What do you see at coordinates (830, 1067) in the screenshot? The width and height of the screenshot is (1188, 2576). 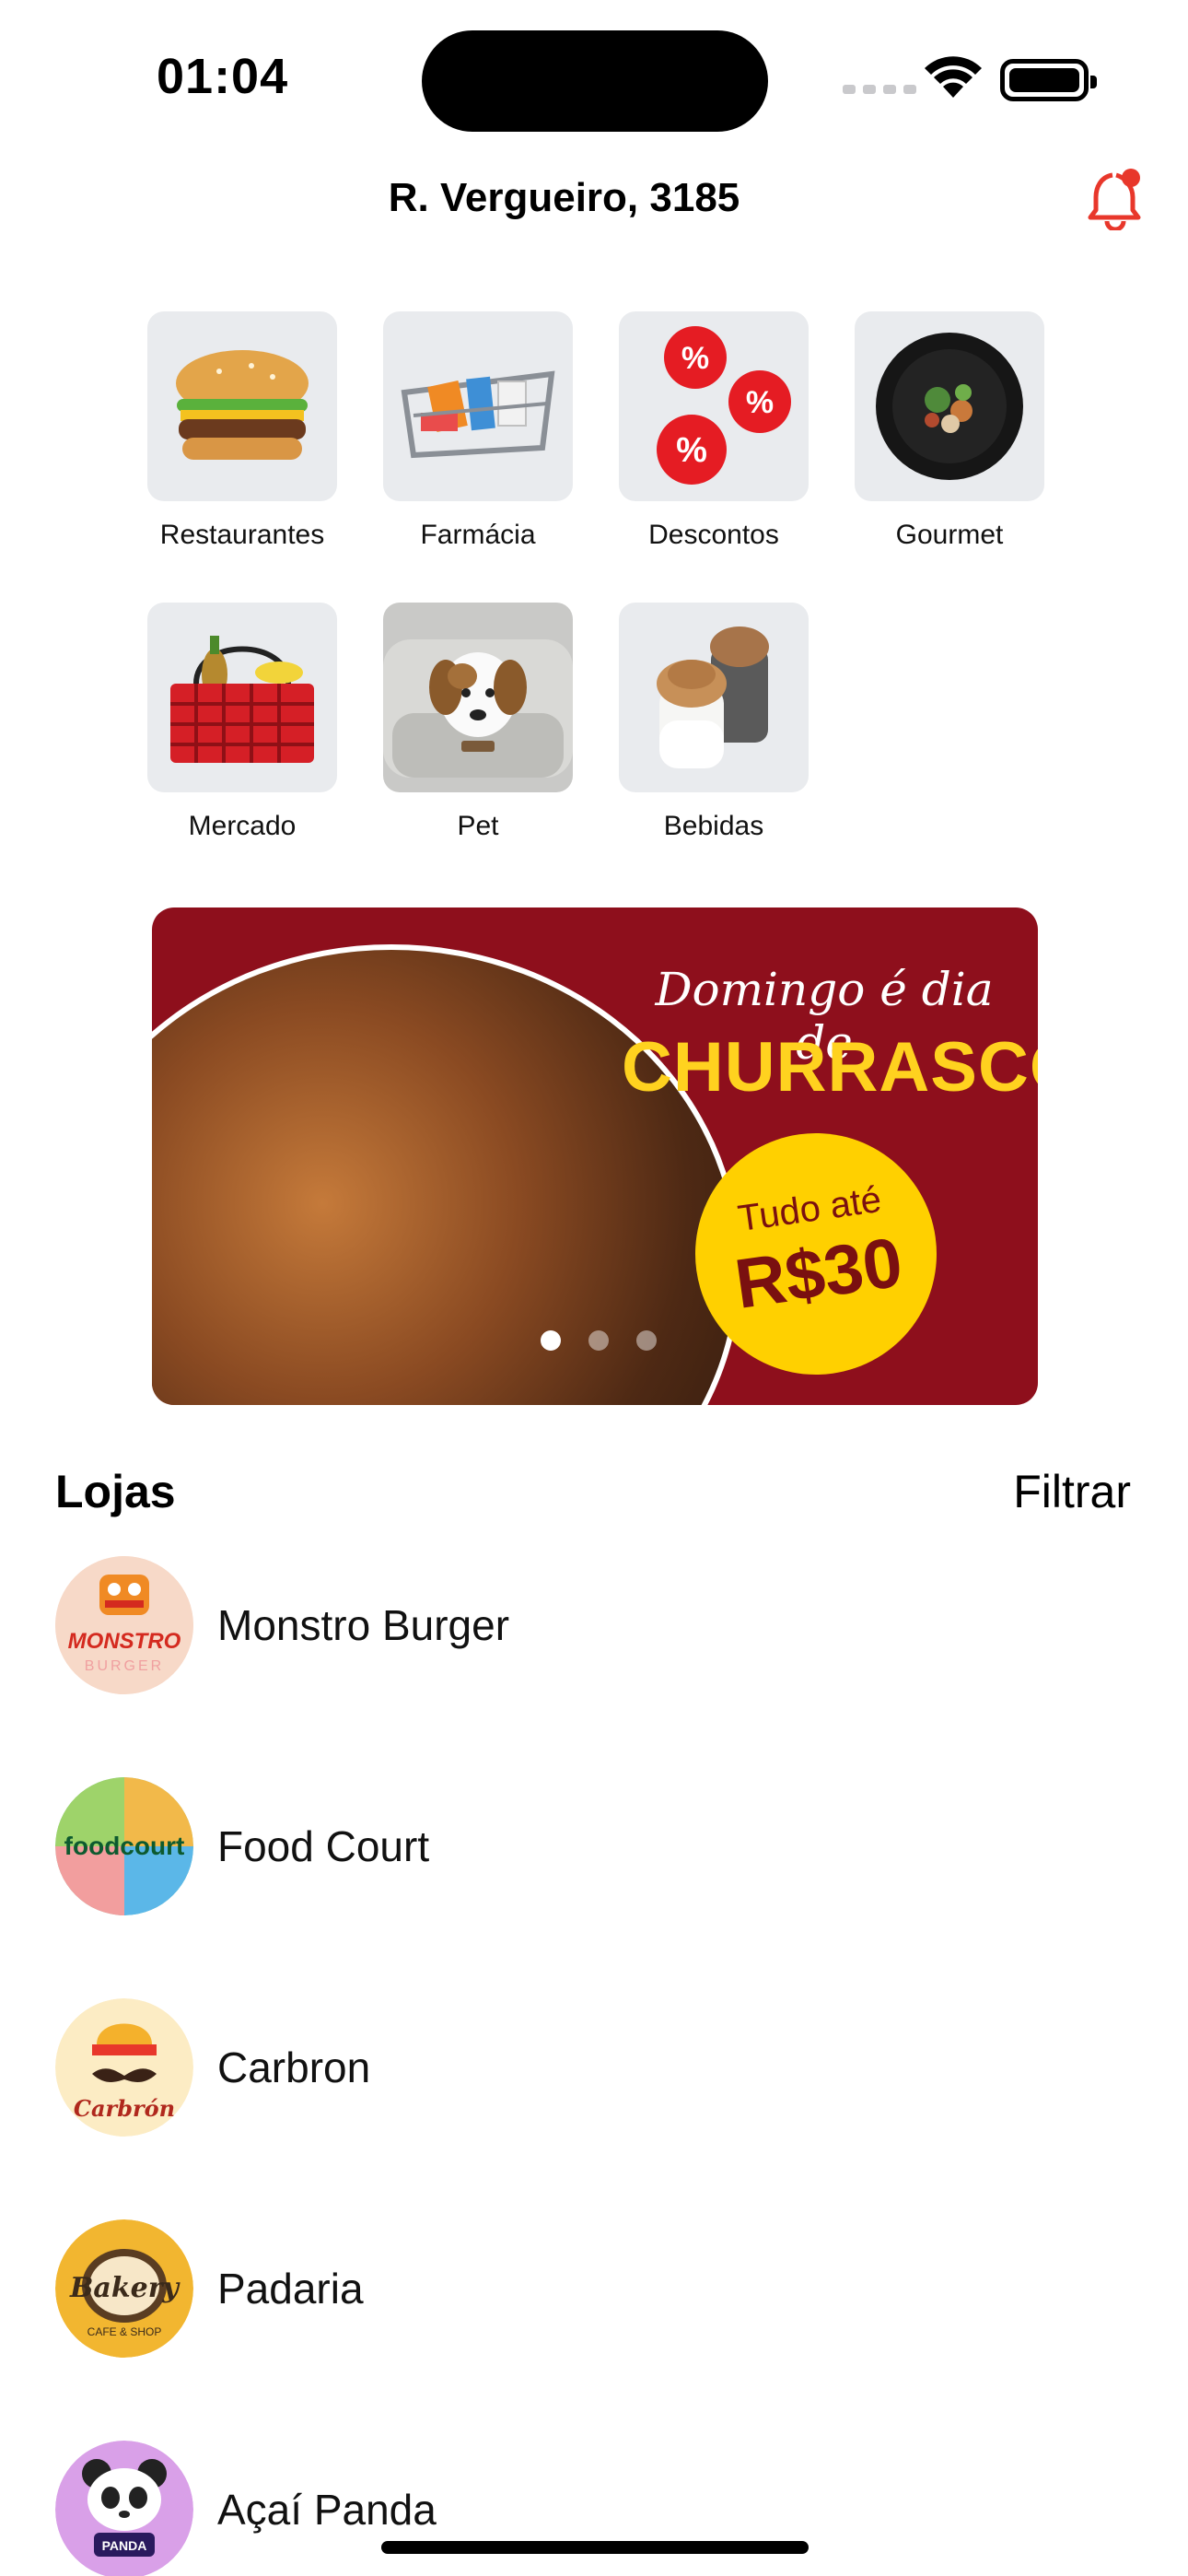 I see `banner-line2: CHURRASCO` at bounding box center [830, 1067].